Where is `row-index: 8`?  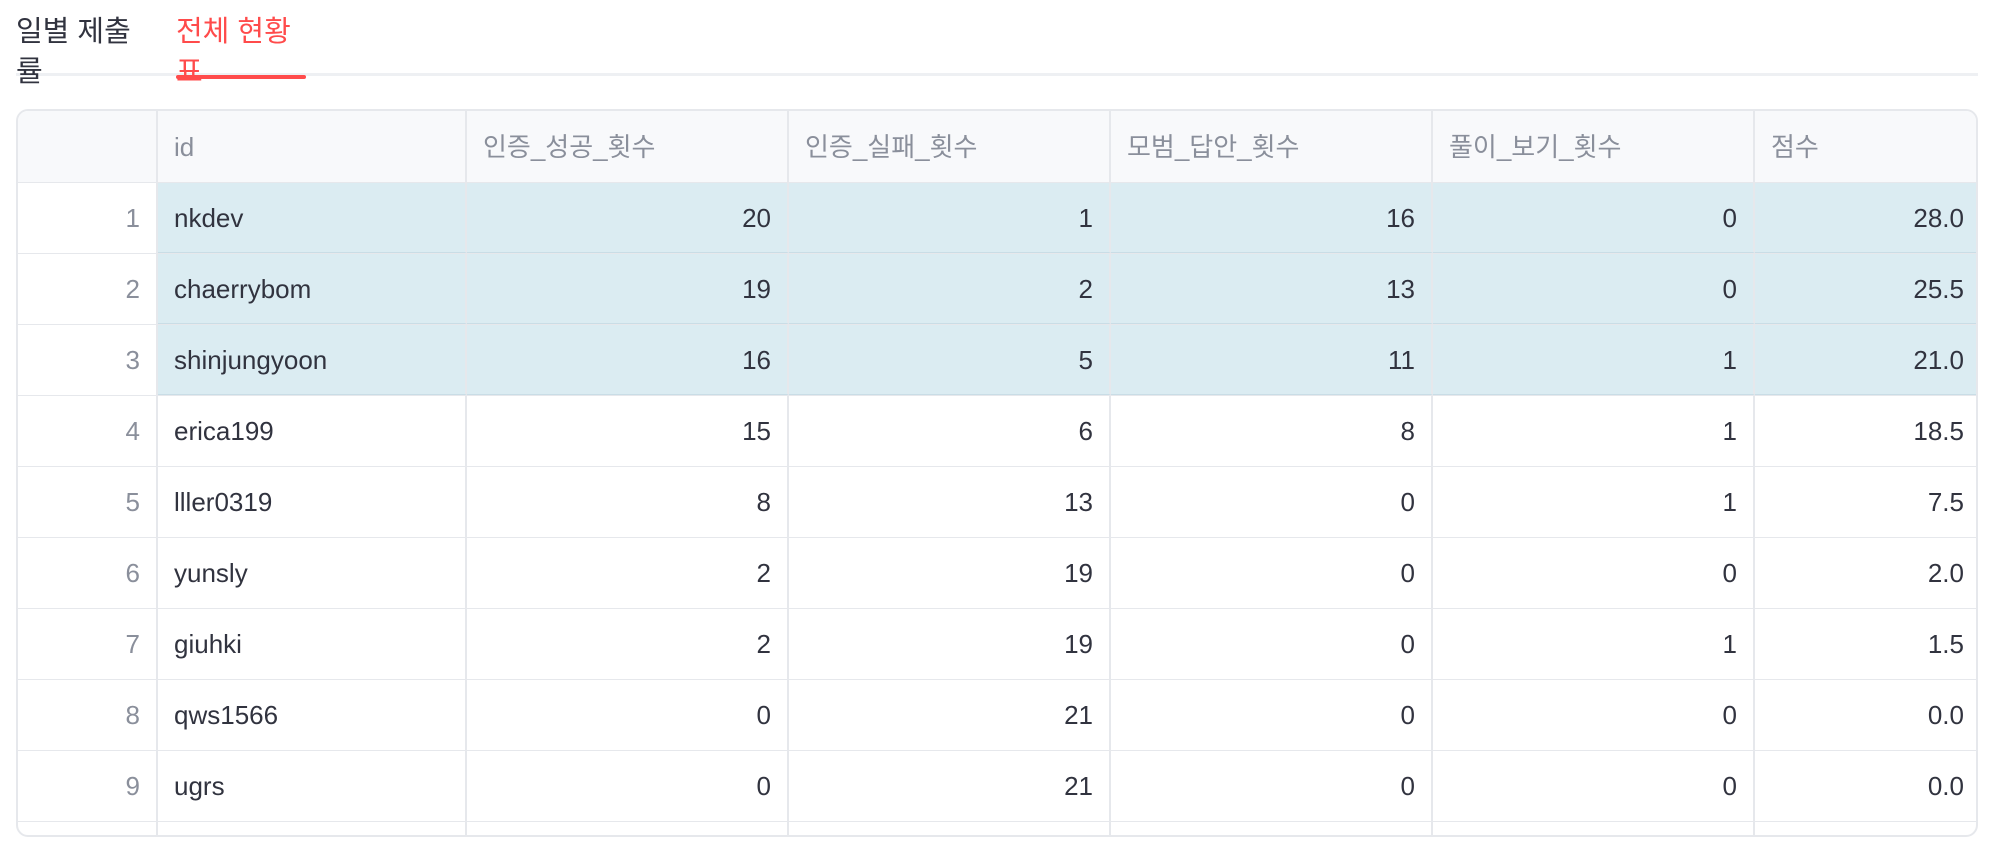 row-index: 8 is located at coordinates (88, 715).